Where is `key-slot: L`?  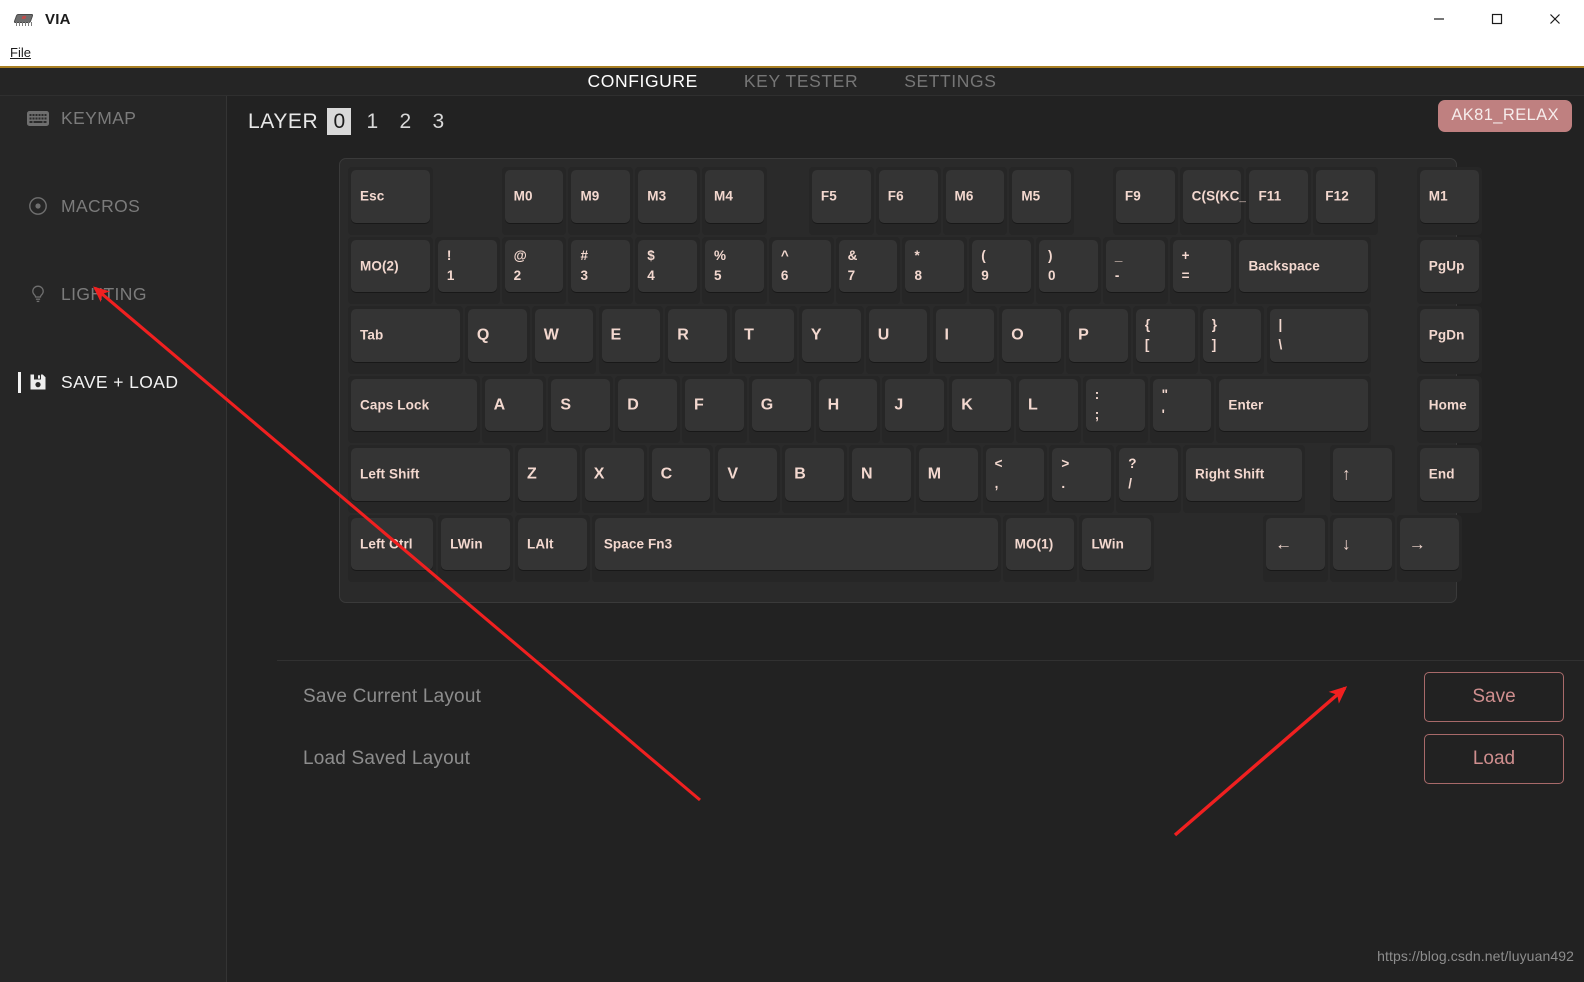
key-slot: L is located at coordinates (1048, 409).